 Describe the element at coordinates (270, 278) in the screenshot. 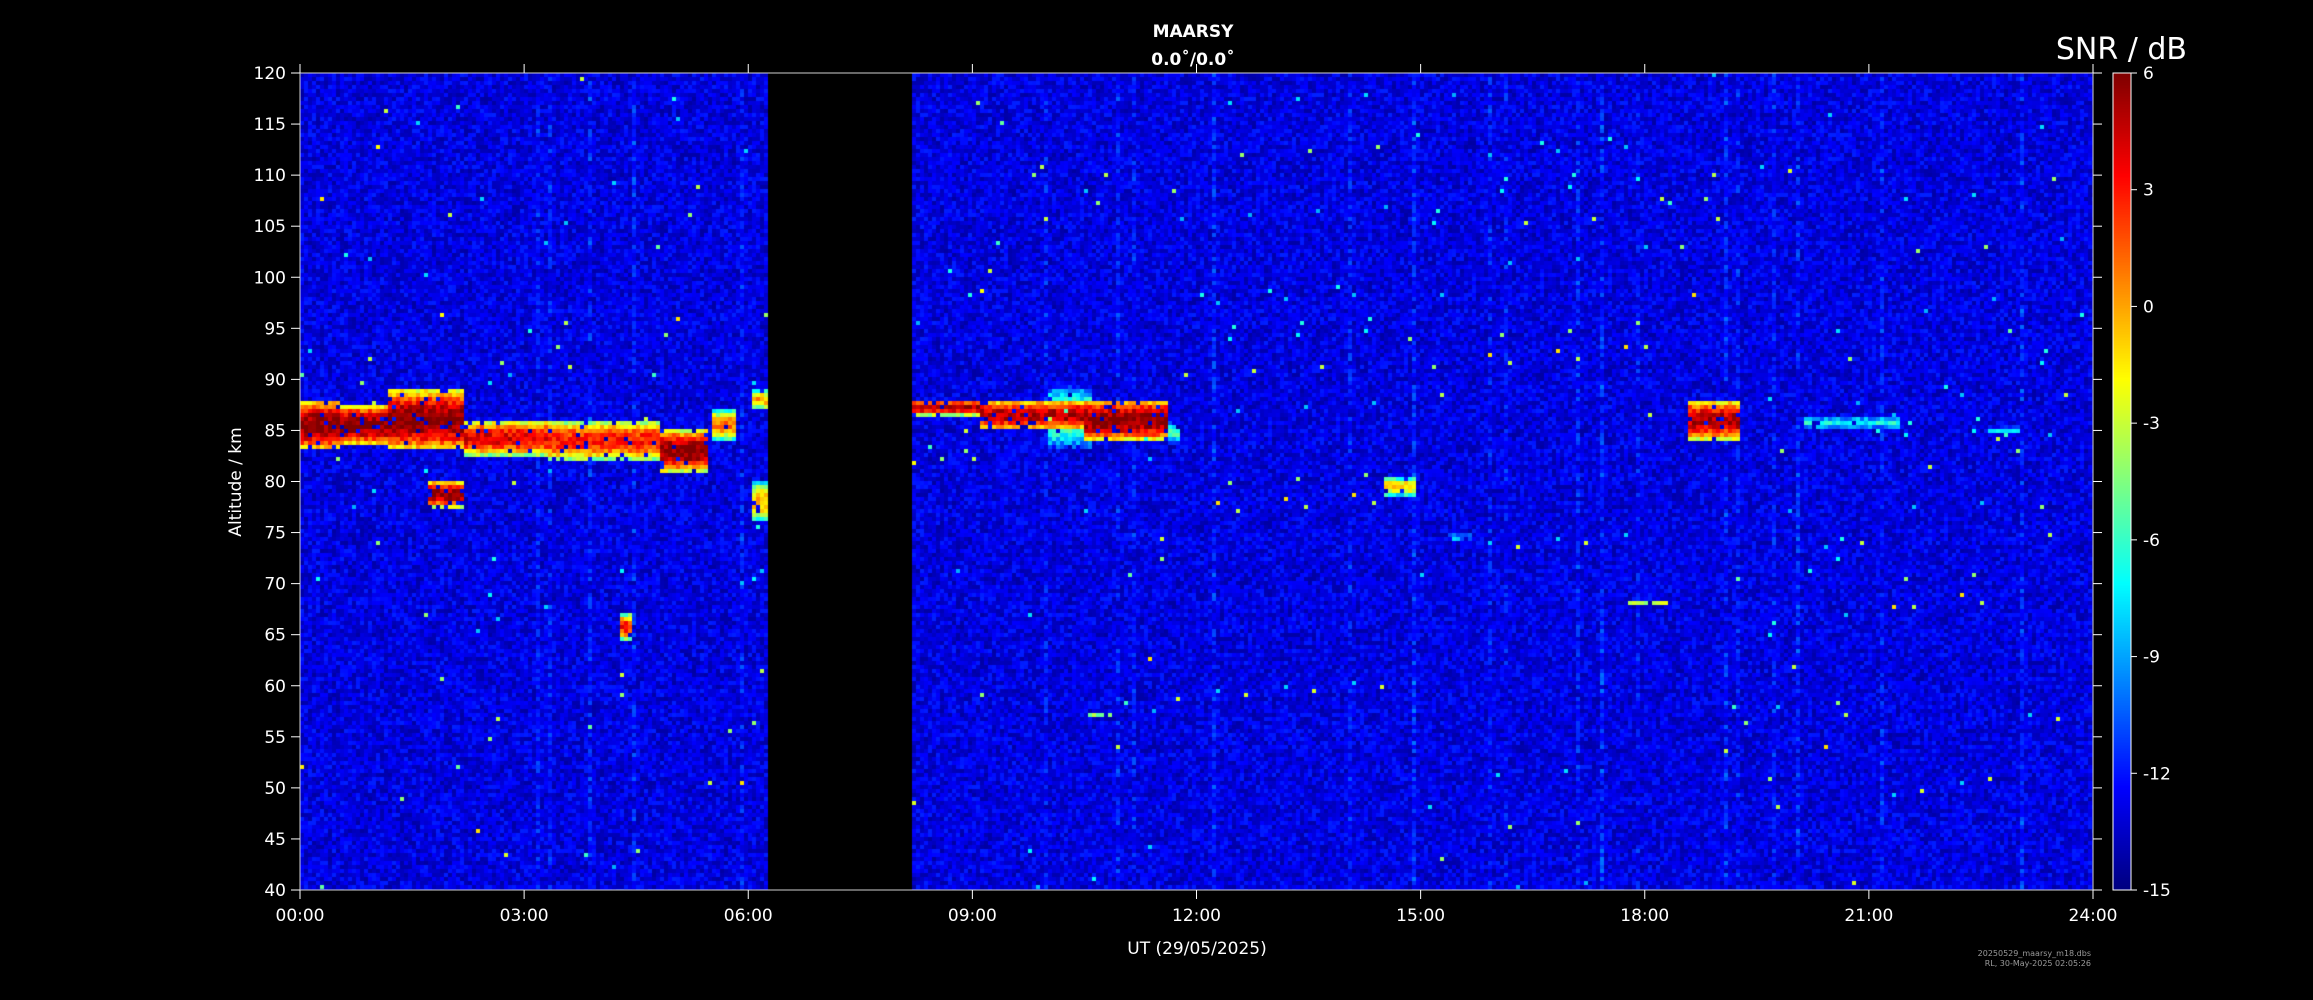

I see `y-tick-label: 100` at that location.